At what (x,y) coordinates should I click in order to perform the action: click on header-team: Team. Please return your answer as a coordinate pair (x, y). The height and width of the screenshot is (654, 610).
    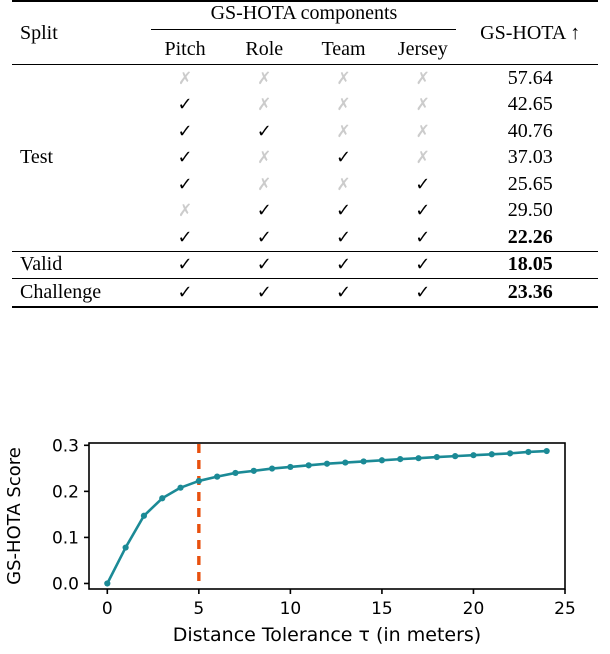
    Looking at the image, I should click on (343, 48).